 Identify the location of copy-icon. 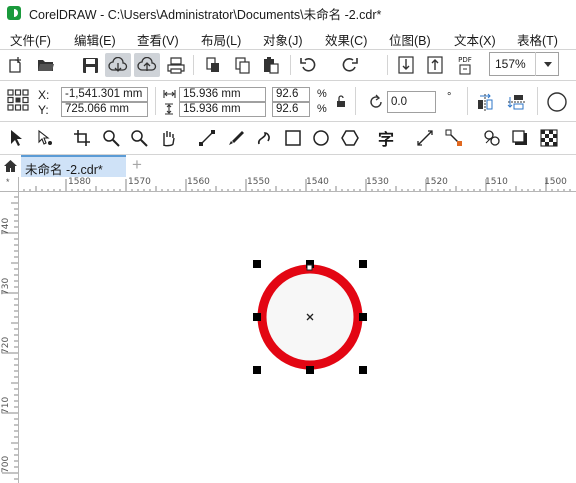
(242, 65).